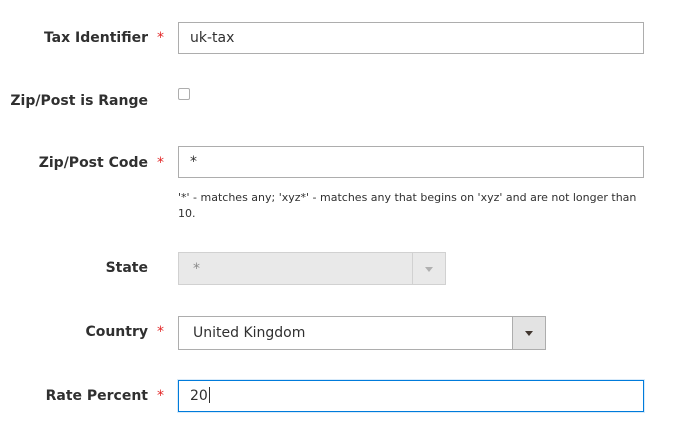 This screenshot has width=687, height=440. What do you see at coordinates (212, 38) in the screenshot?
I see `tax-identifier-value: uk-tax` at bounding box center [212, 38].